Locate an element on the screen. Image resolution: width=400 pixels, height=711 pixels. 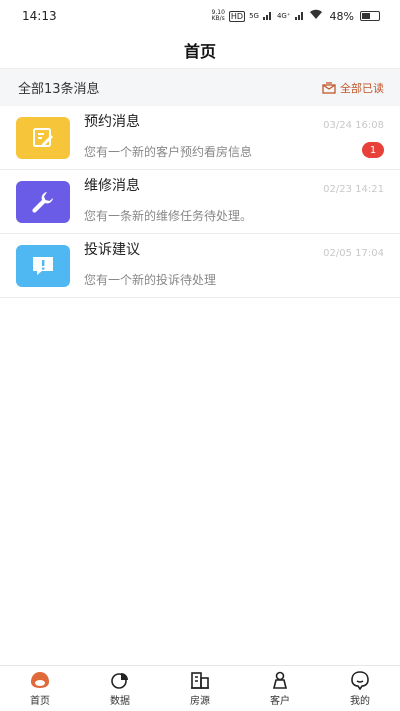
tab-listings: 房源 is located at coordinates (200, 688).